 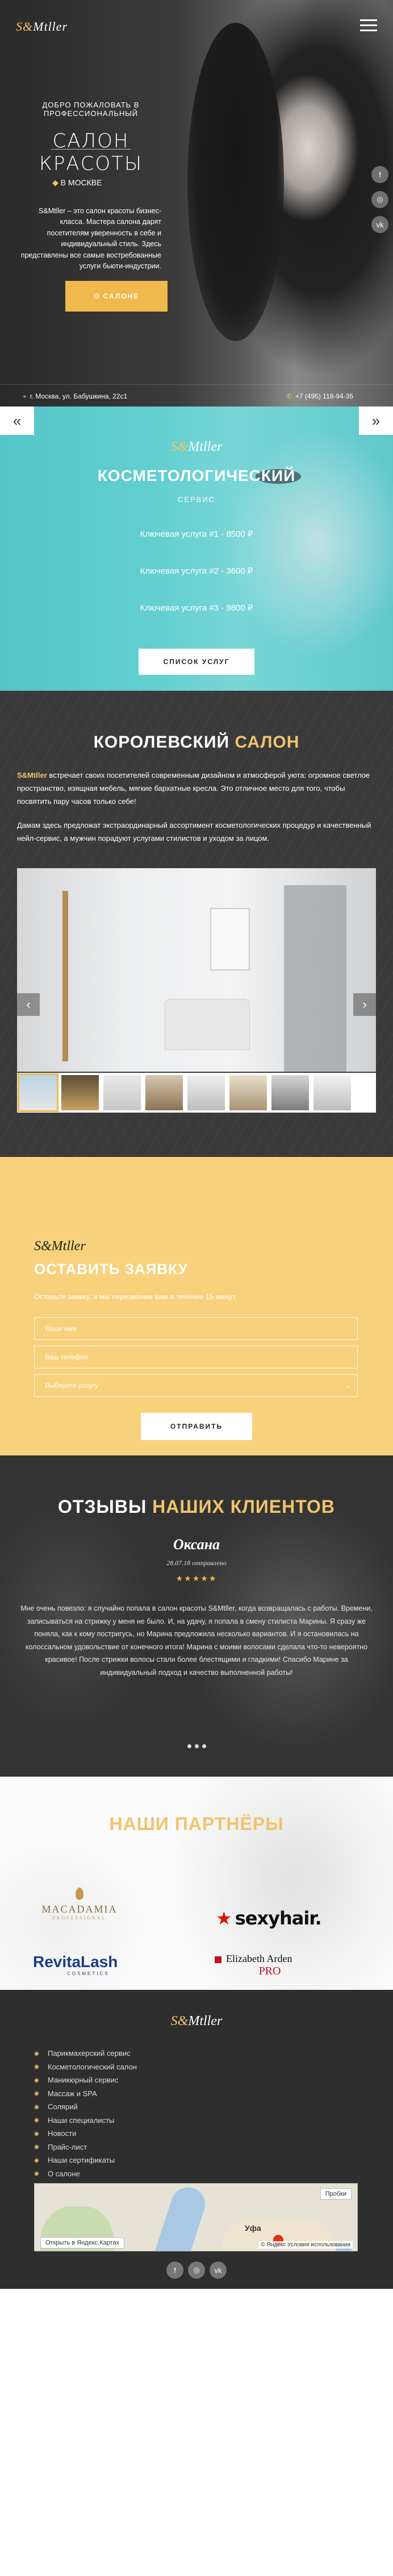 What do you see at coordinates (196, 1578) in the screenshot?
I see `review-stars-icon: ★★★★★` at bounding box center [196, 1578].